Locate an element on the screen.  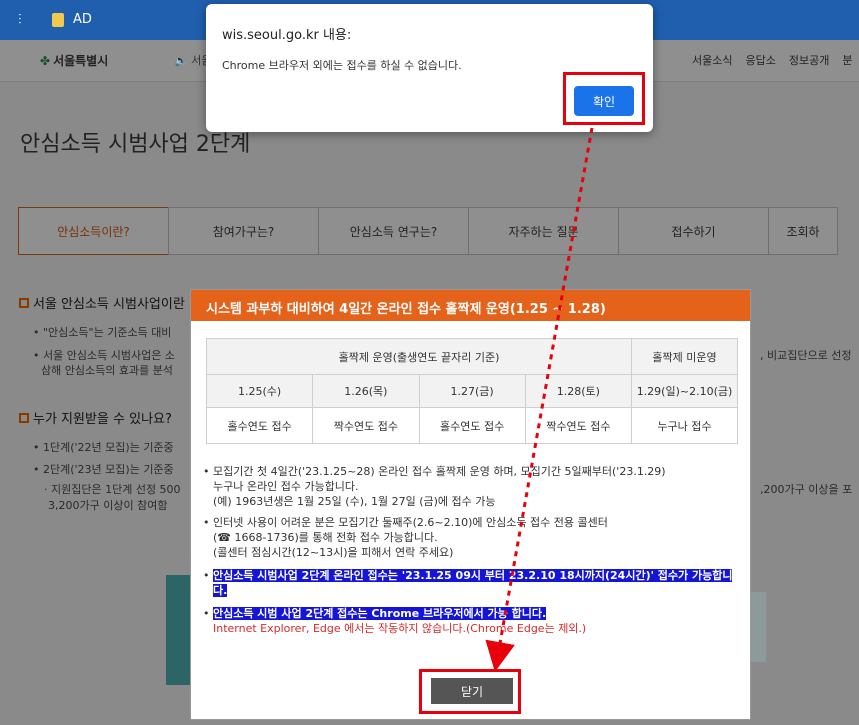
eligibility-sub-2: 3,200가구 이상이 참여함 is located at coordinates (108, 505).